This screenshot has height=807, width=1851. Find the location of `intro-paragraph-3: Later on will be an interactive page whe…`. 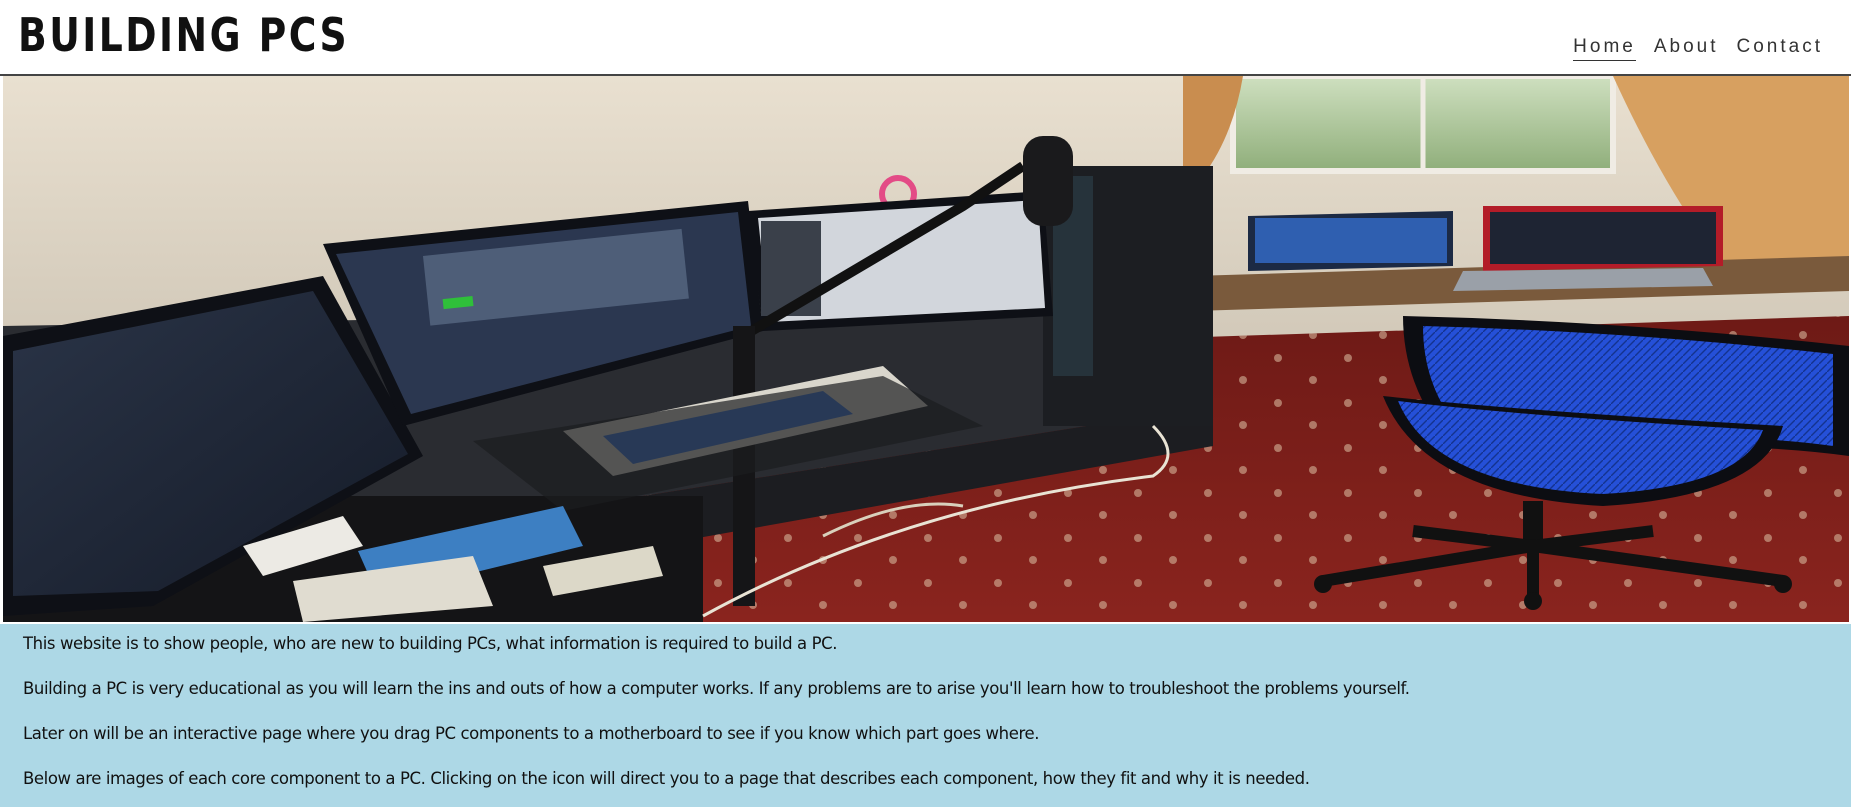

intro-paragraph-3: Later on will be an interactive page whe… is located at coordinates (531, 733).